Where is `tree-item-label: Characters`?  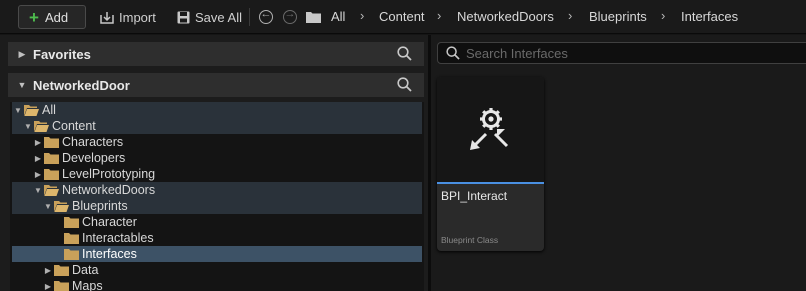
tree-item-label: Characters is located at coordinates (93, 142).